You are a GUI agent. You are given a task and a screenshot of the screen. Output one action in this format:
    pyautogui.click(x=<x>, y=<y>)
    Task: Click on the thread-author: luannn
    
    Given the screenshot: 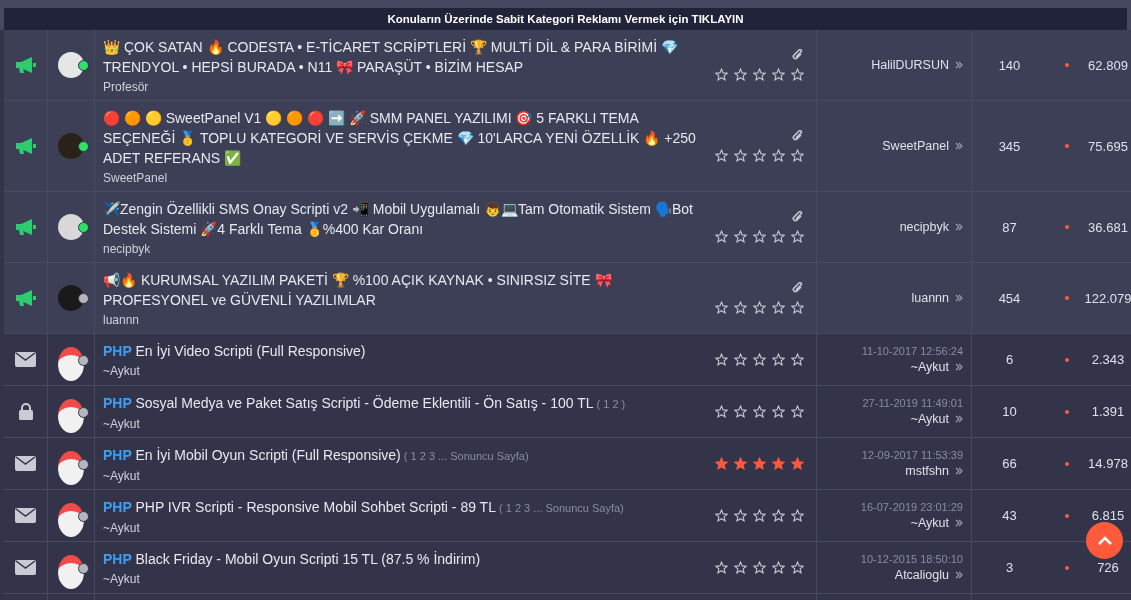 What is the action you would take?
    pyautogui.click(x=404, y=319)
    